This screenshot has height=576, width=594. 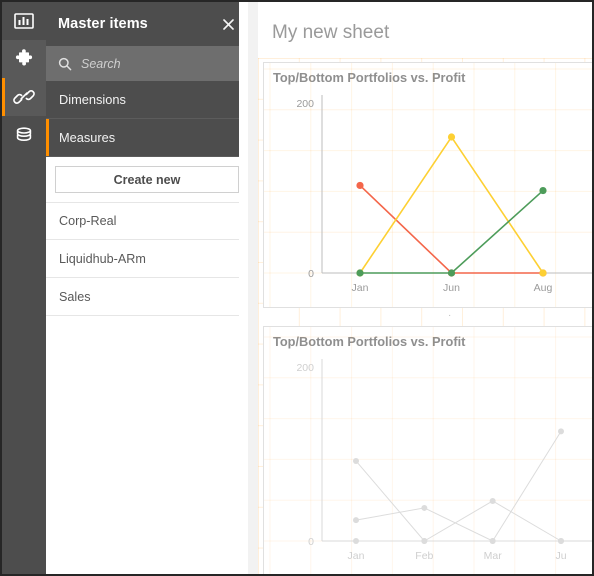 What do you see at coordinates (147, 100) in the screenshot?
I see `tab-dimensions: Dimensions` at bounding box center [147, 100].